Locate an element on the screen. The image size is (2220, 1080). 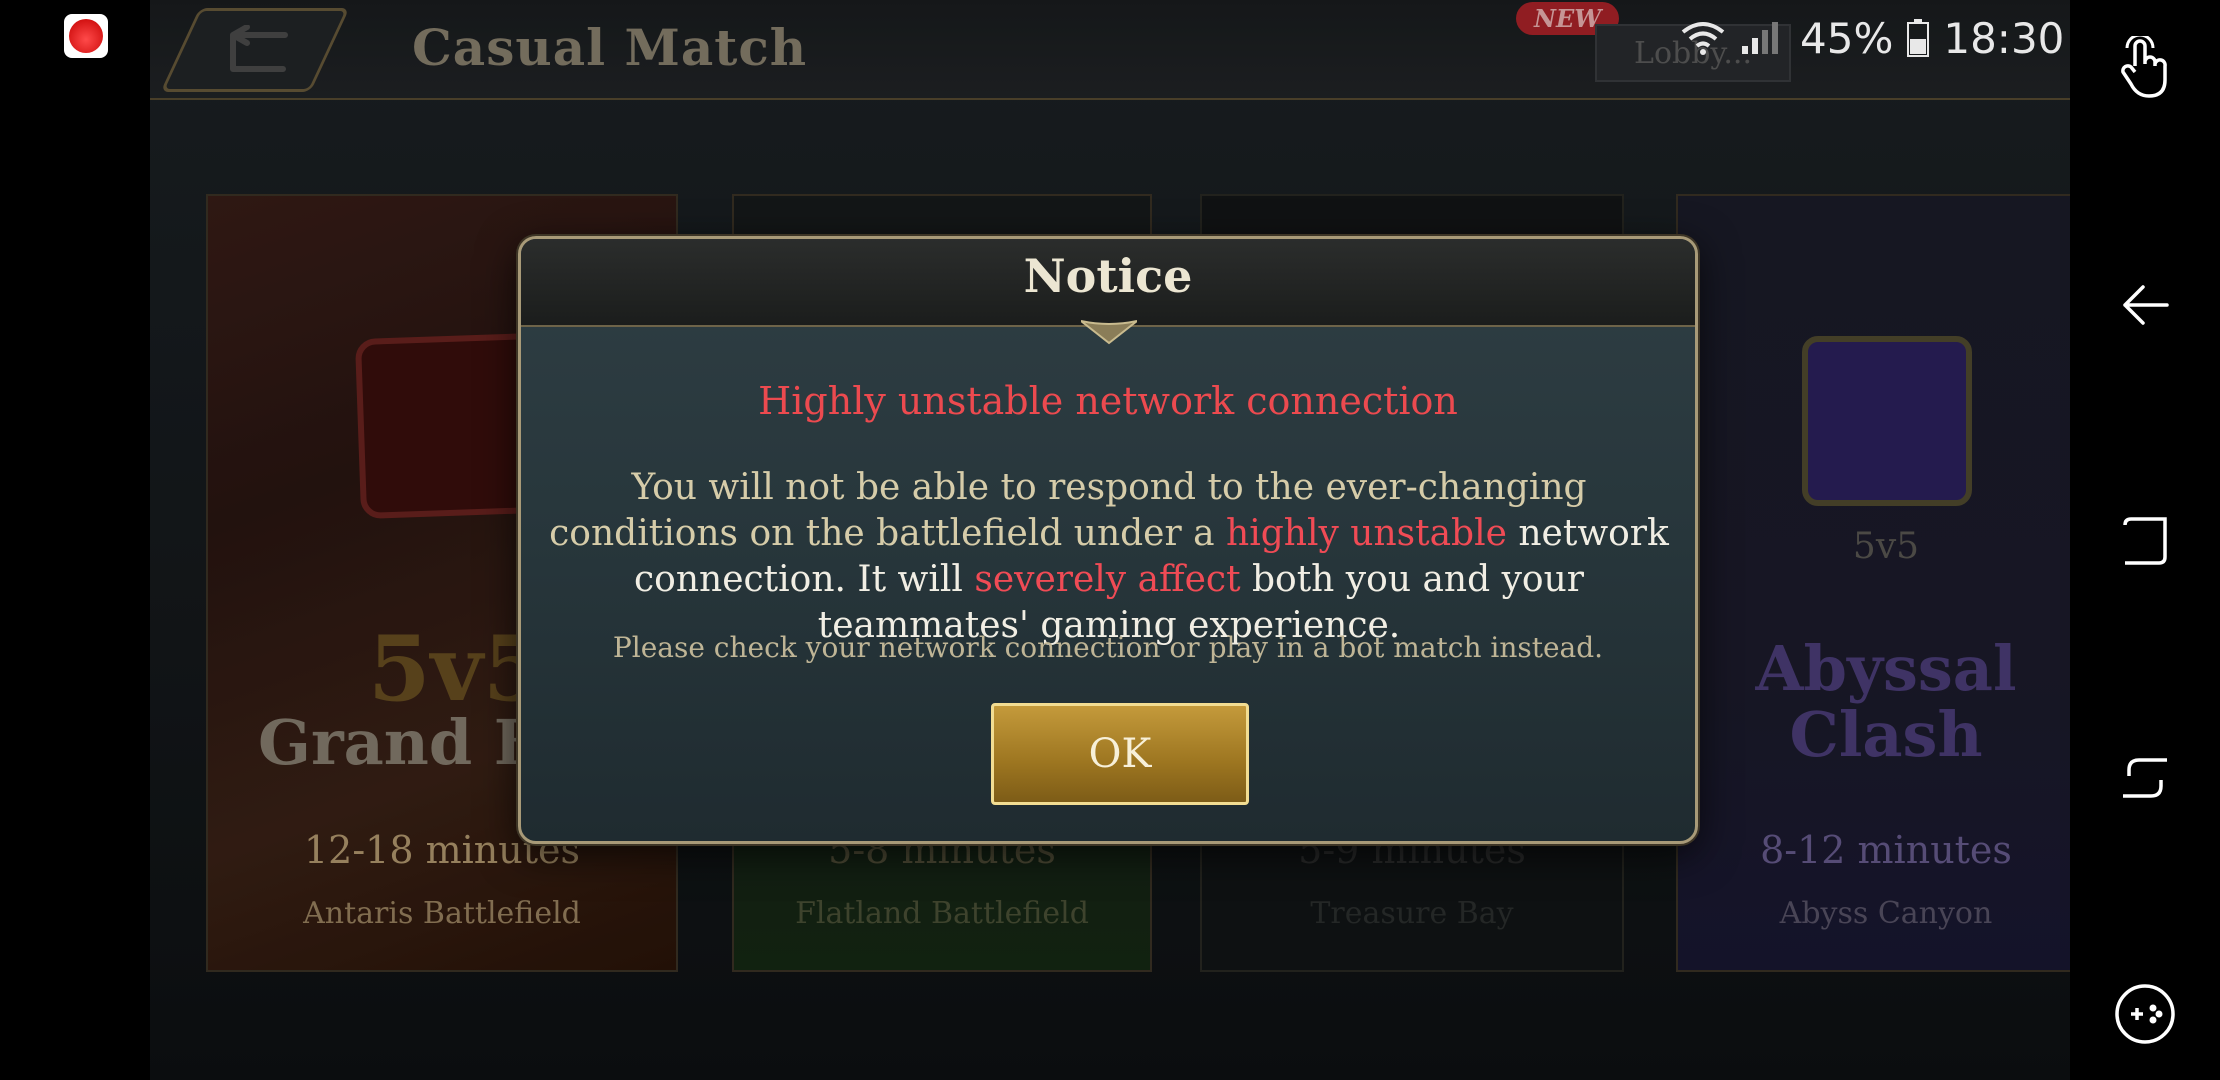
header-ornament-icon is located at coordinates (1109, 332).